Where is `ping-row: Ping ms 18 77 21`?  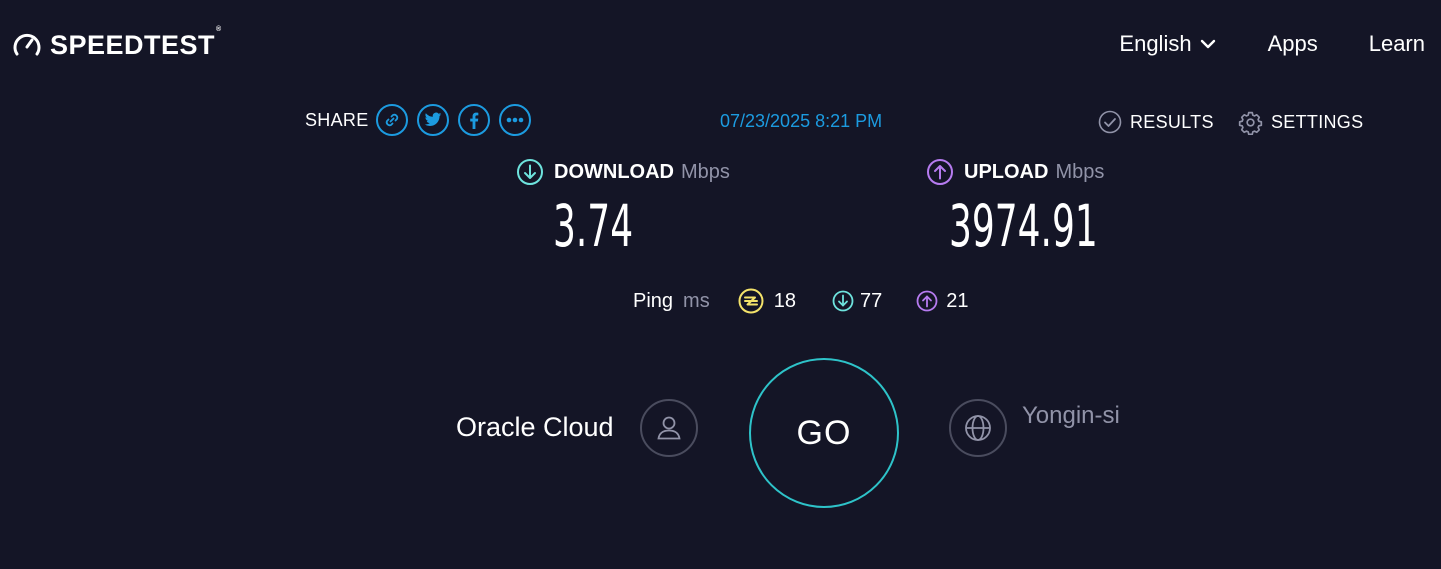
ping-row: Ping ms 18 77 21 is located at coordinates (800, 301).